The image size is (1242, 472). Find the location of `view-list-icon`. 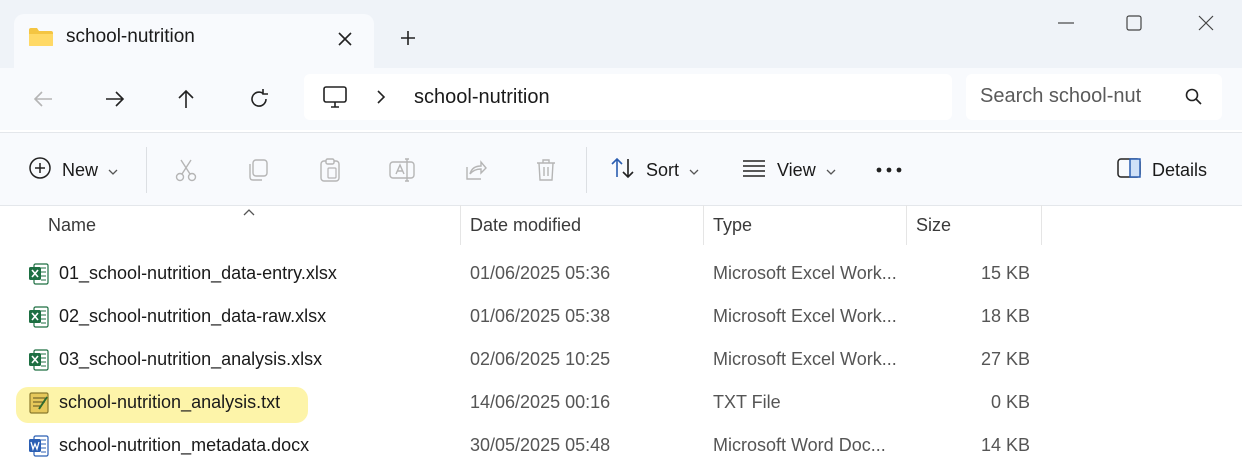

view-list-icon is located at coordinates (754, 170).